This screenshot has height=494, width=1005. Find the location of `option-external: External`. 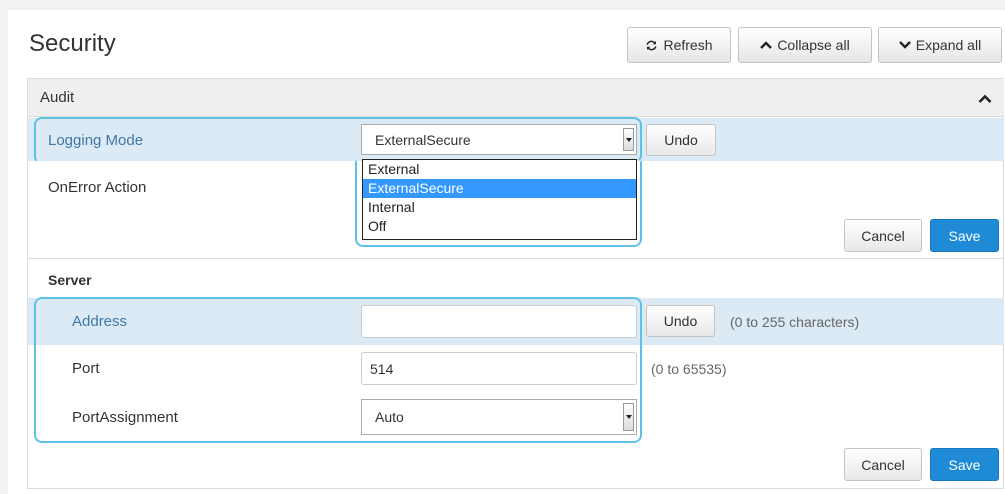

option-external: External is located at coordinates (499, 169).